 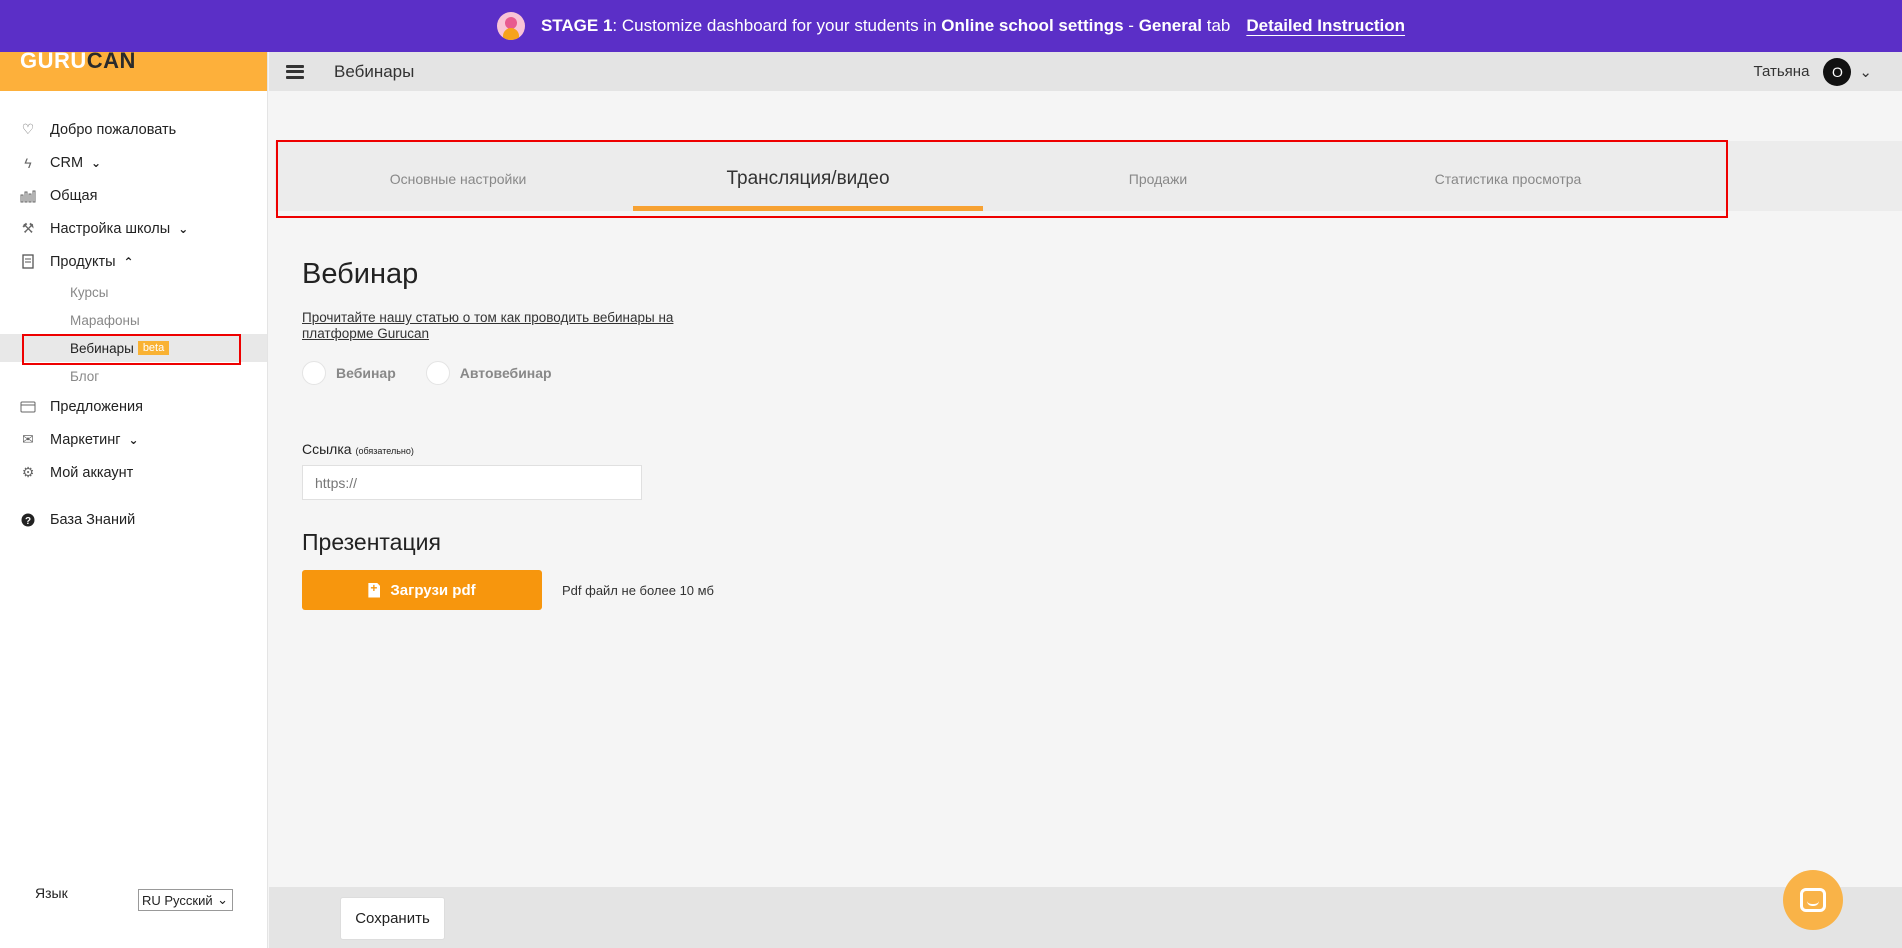 What do you see at coordinates (28, 262) in the screenshot?
I see `document-icon` at bounding box center [28, 262].